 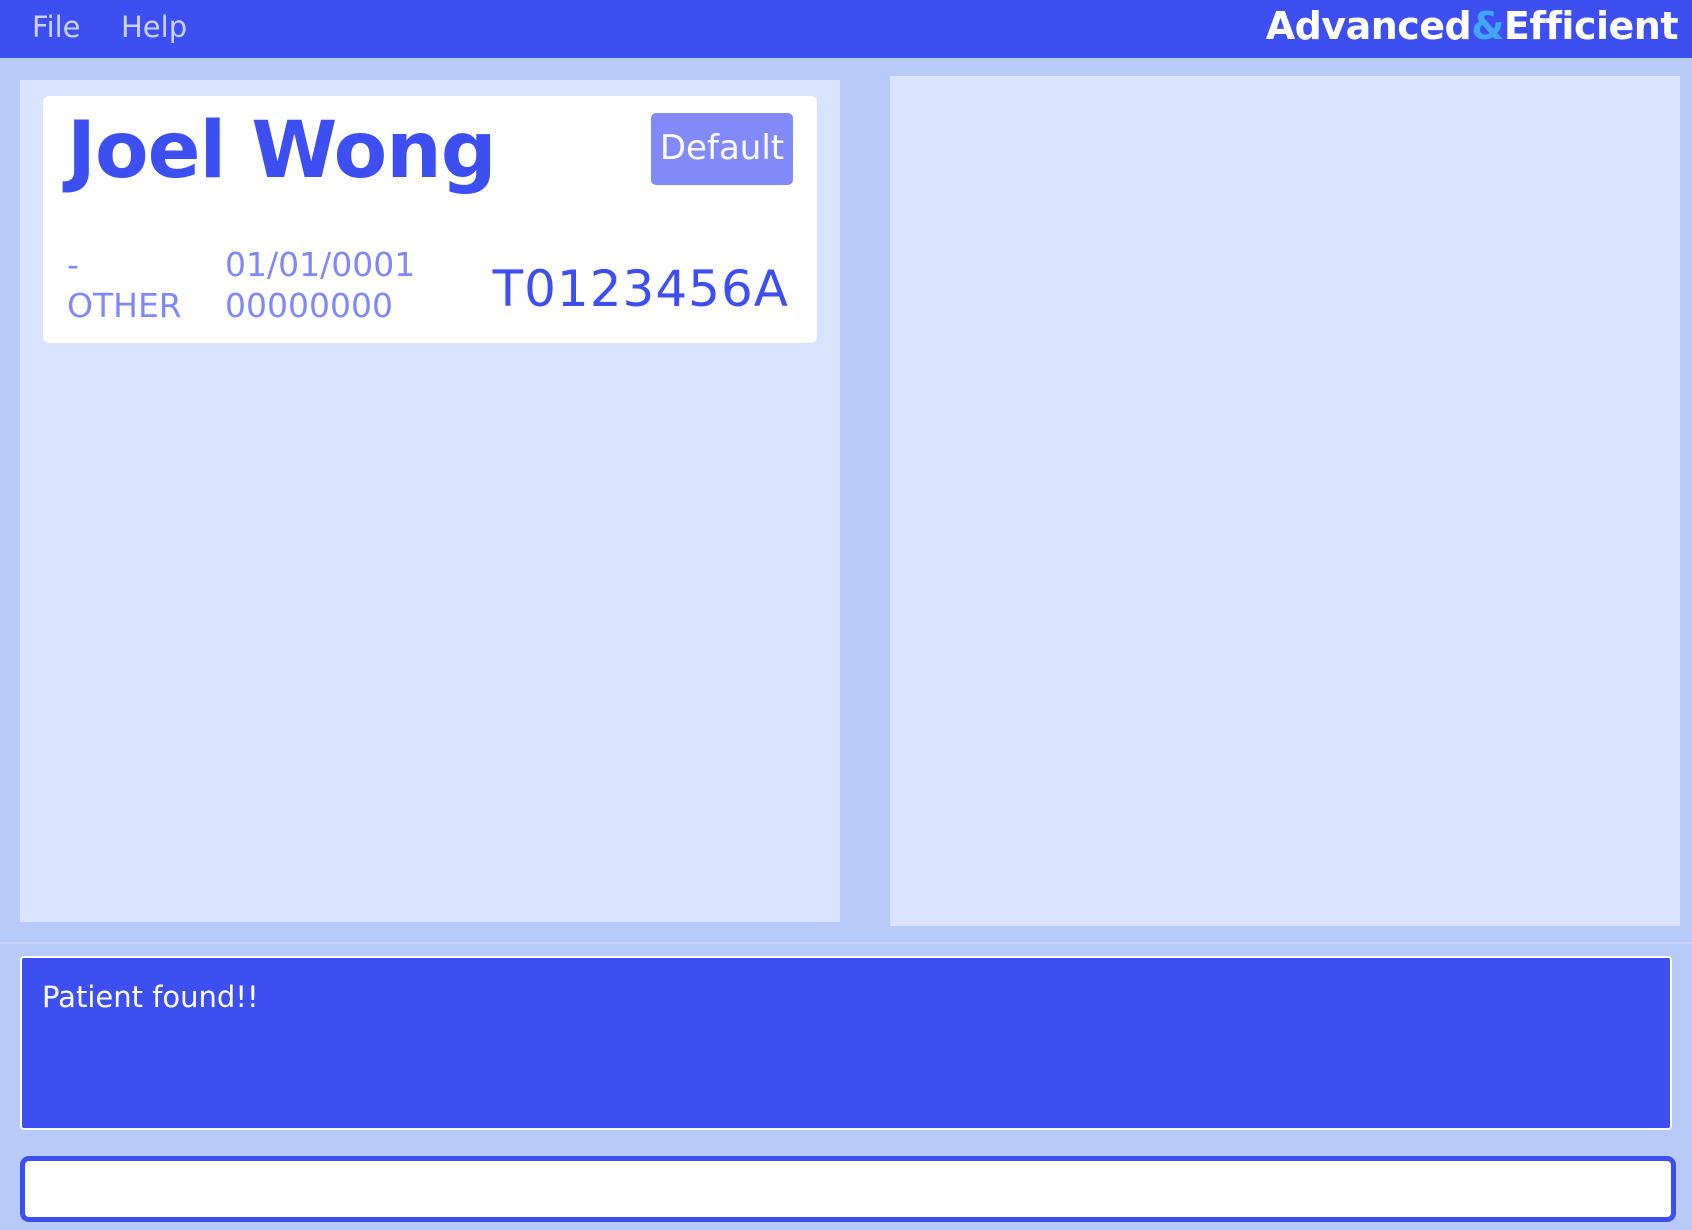 I want to click on result-display: Patient found!!, so click(x=846, y=1043).